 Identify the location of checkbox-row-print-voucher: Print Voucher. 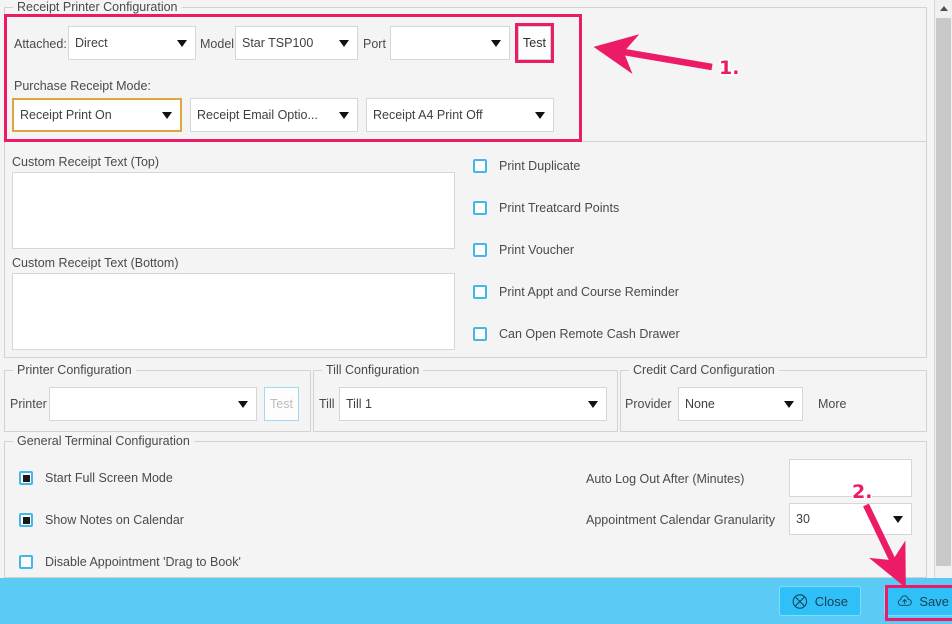
(523, 250).